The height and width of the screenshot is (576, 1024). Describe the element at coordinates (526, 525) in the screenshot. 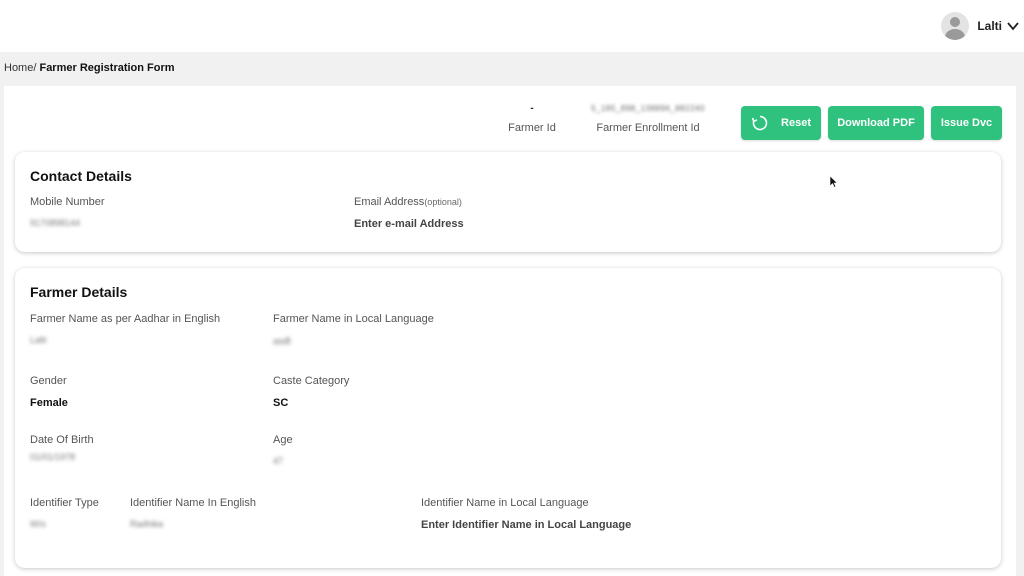

I see `identifier-name-local-input: Enter Identifier Name in Local Language` at that location.